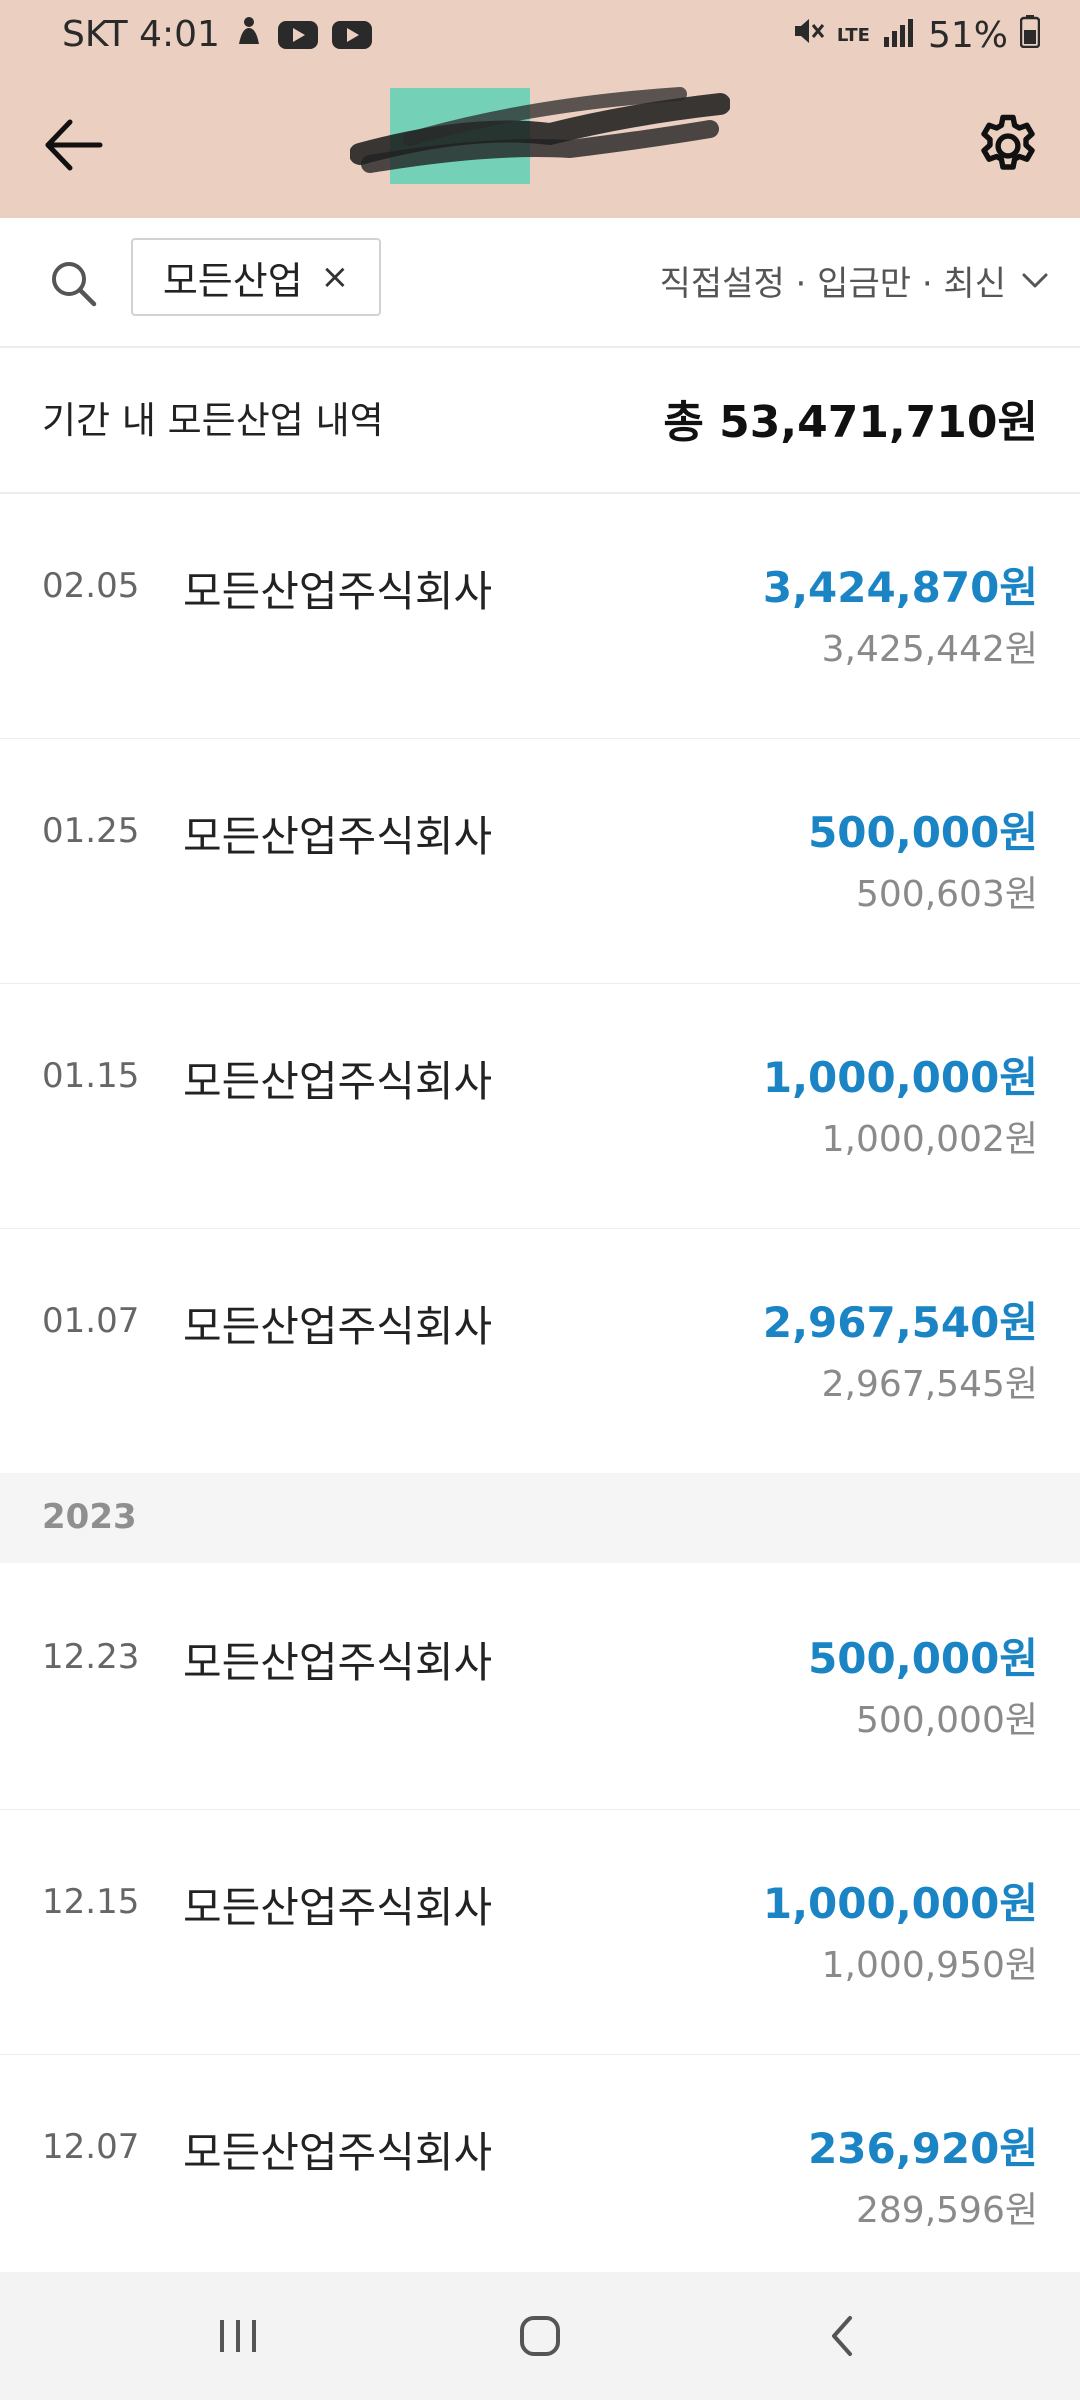 This screenshot has height=2400, width=1080. Describe the element at coordinates (91, 831) in the screenshot. I see `transaction-date: 01.25` at that location.